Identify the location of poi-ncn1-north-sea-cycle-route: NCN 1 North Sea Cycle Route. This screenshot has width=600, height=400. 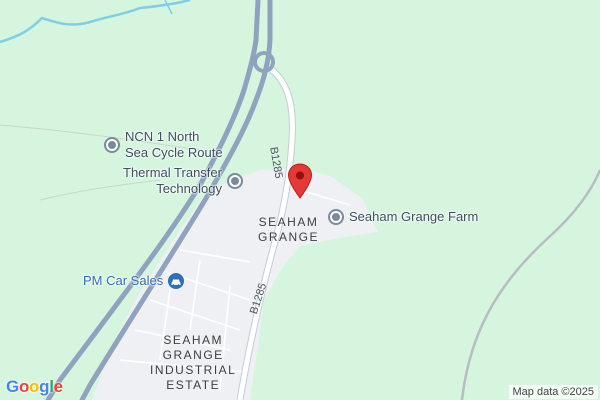
(163, 145).